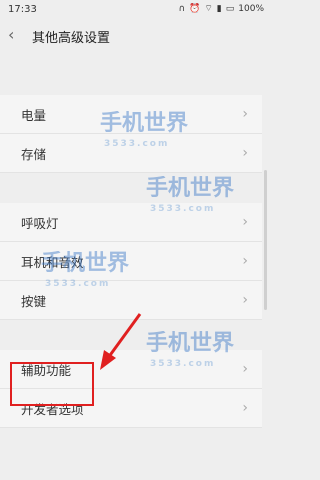  Describe the element at coordinates (40, 223) in the screenshot. I see `list-item-label: 呼吸灯` at that location.